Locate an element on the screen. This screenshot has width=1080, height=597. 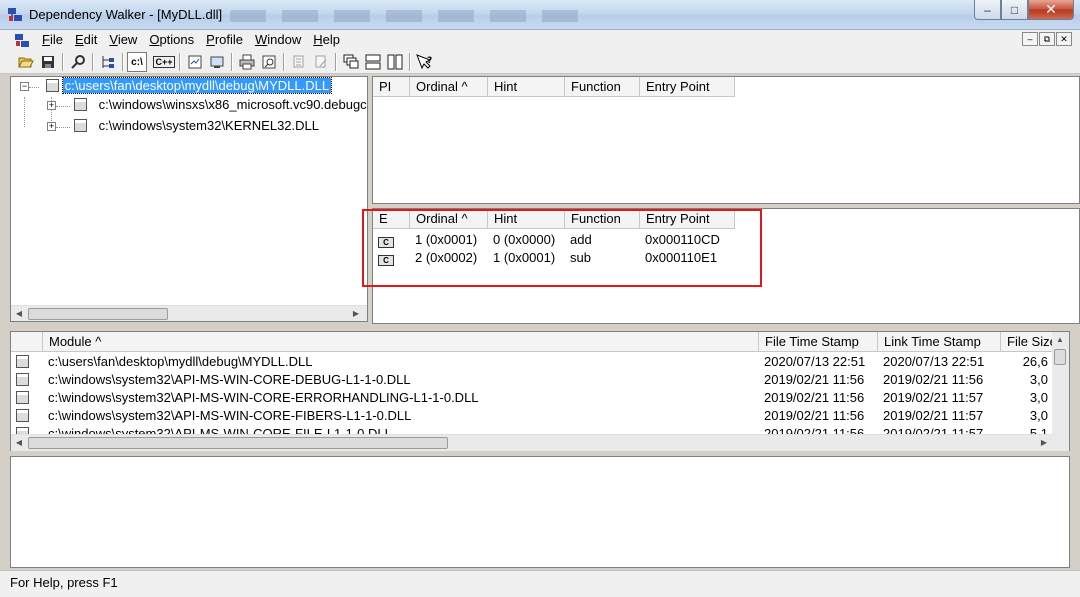
context-help-icon: ? is located at coordinates (425, 62).